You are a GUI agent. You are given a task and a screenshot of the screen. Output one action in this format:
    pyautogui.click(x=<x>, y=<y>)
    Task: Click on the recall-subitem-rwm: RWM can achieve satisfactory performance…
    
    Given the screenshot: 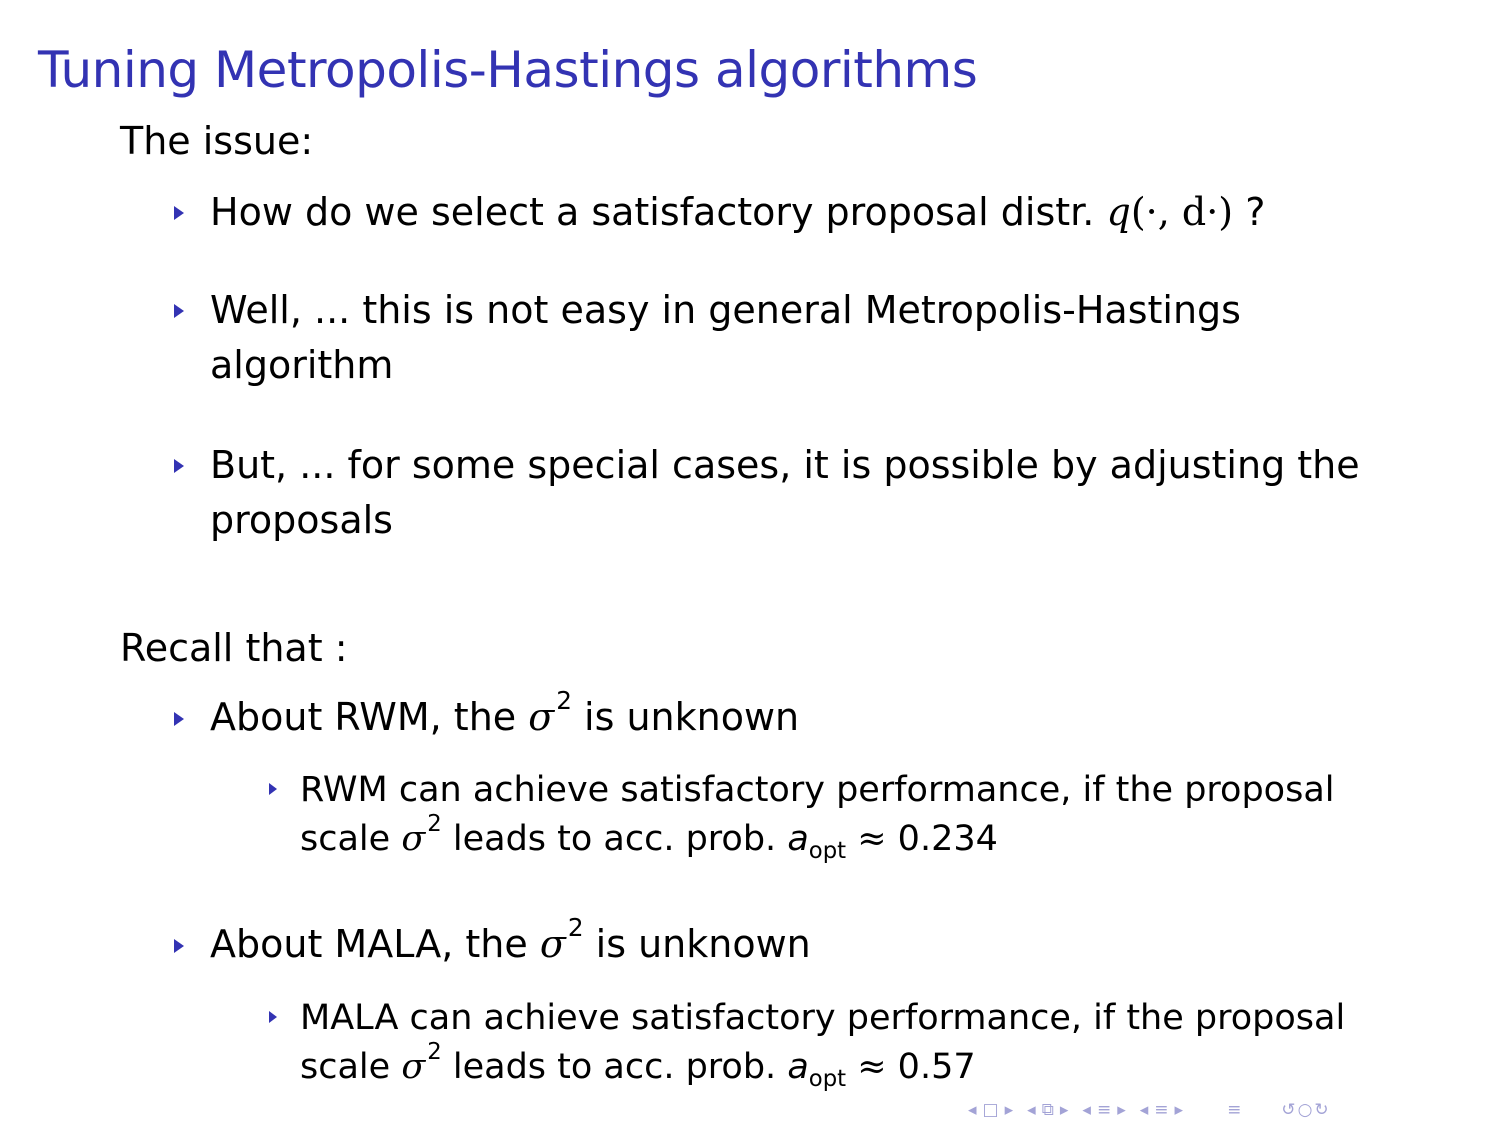 What is the action you would take?
    pyautogui.click(x=860, y=815)
    